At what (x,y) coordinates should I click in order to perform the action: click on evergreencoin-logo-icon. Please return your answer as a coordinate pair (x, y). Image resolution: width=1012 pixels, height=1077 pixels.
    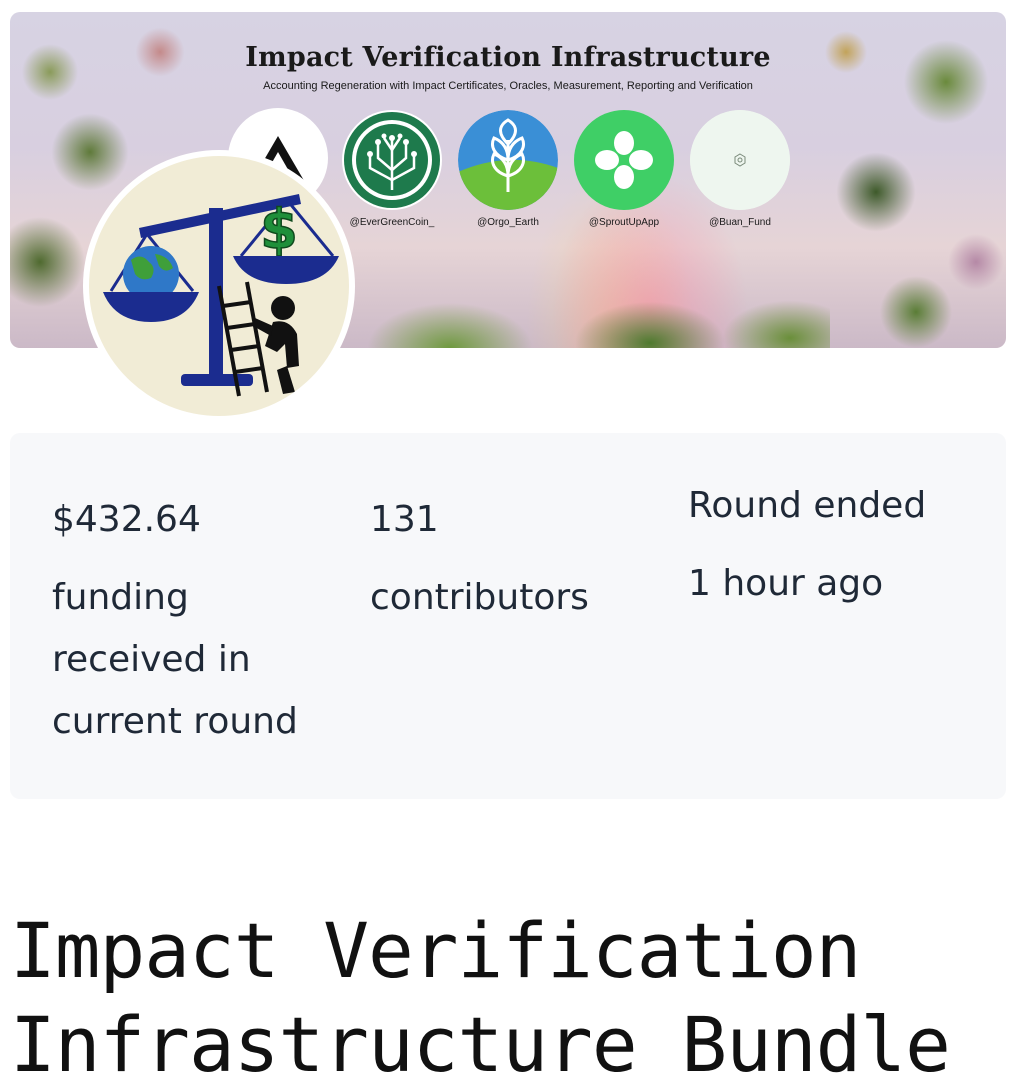
    Looking at the image, I should click on (392, 160).